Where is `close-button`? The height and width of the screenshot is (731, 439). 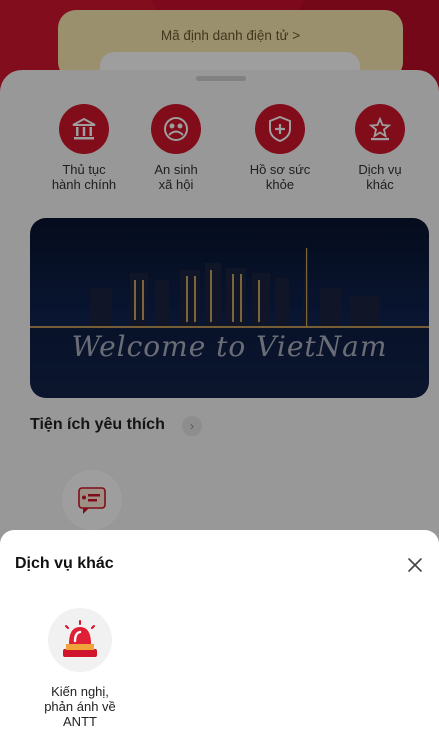 close-button is located at coordinates (415, 565).